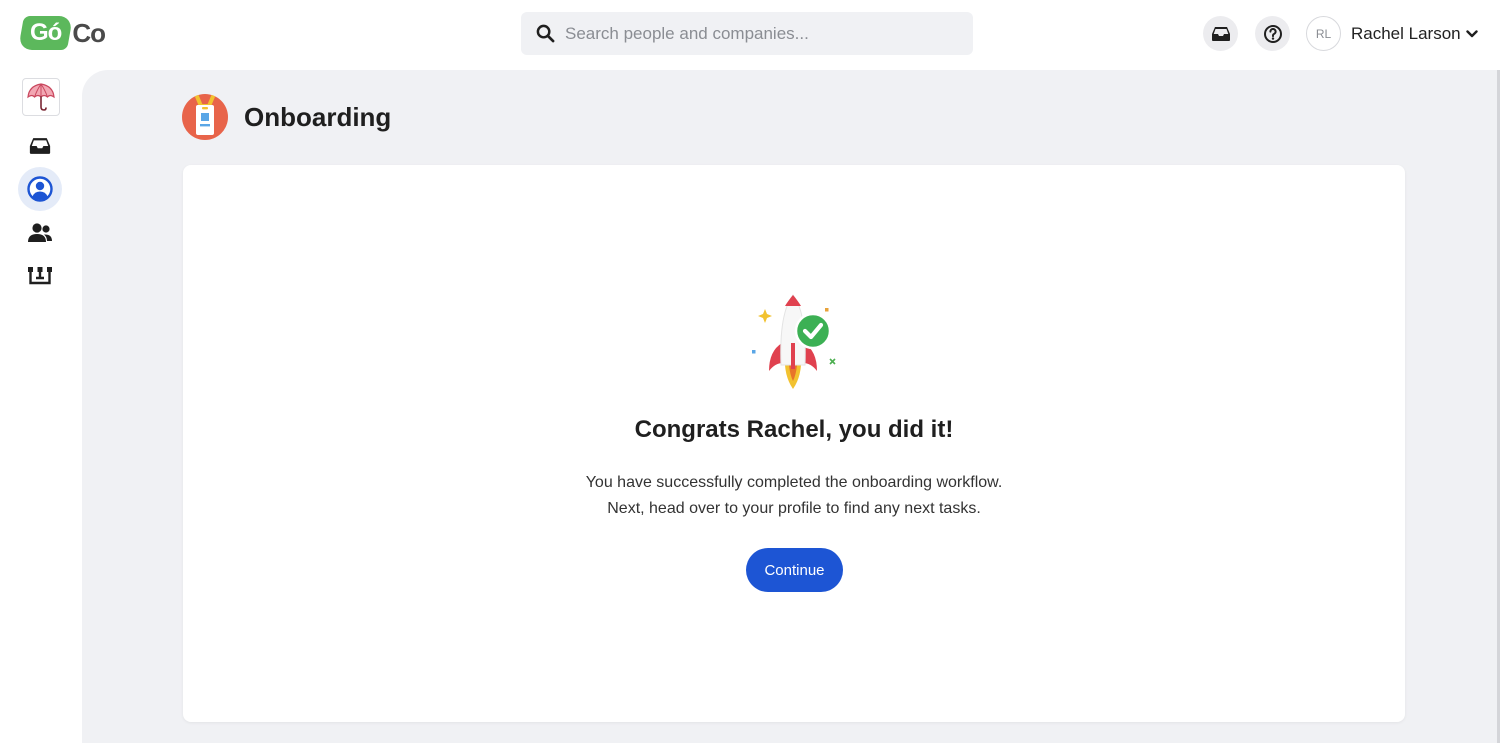 This screenshot has height=743, width=1500. Describe the element at coordinates (794, 570) in the screenshot. I see `continue-button: Continue` at that location.